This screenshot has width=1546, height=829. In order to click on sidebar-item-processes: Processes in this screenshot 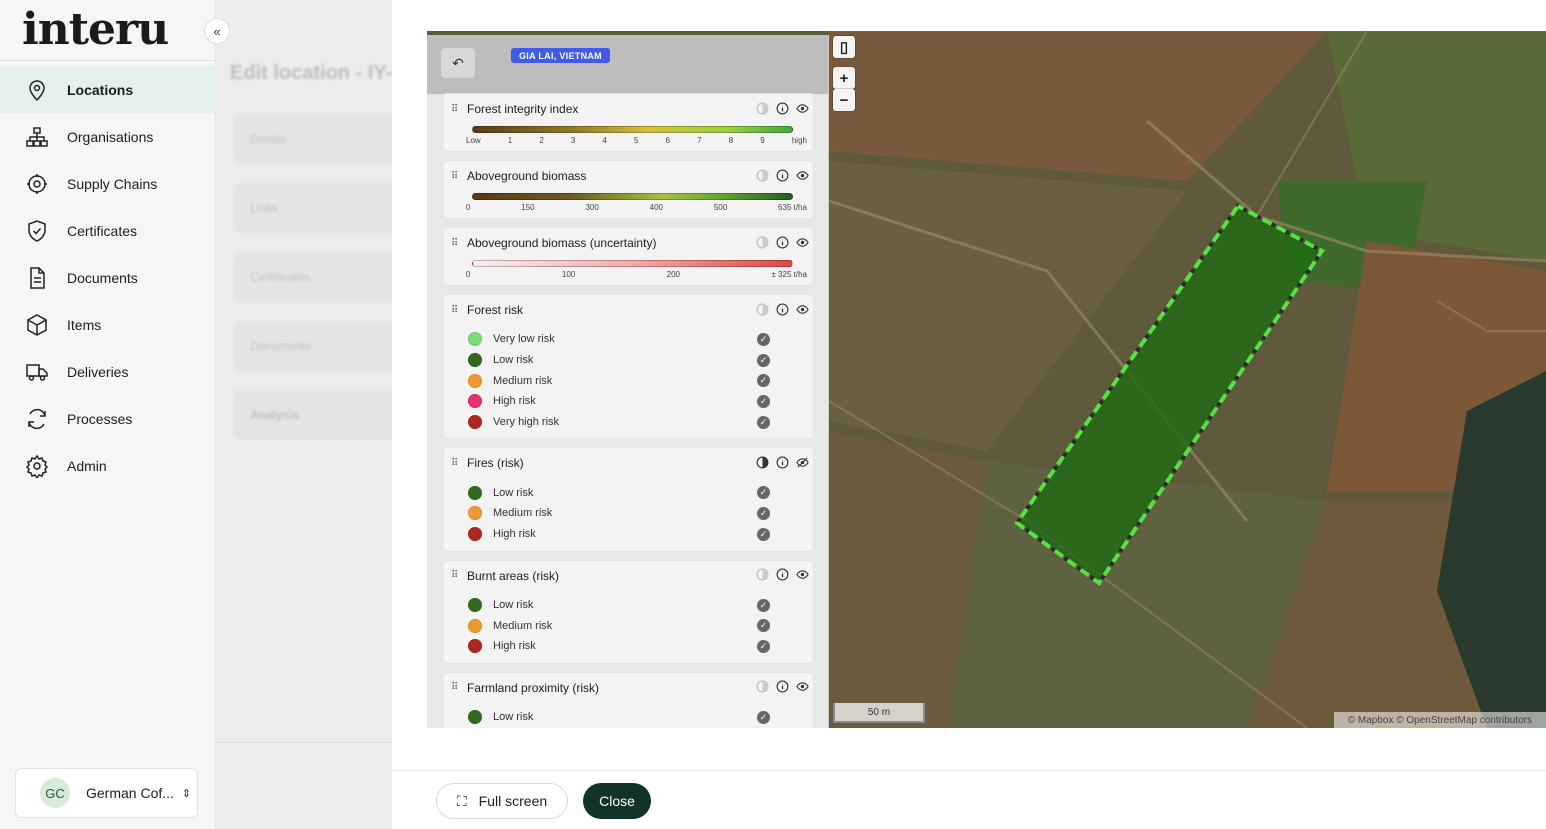, I will do `click(108, 418)`.